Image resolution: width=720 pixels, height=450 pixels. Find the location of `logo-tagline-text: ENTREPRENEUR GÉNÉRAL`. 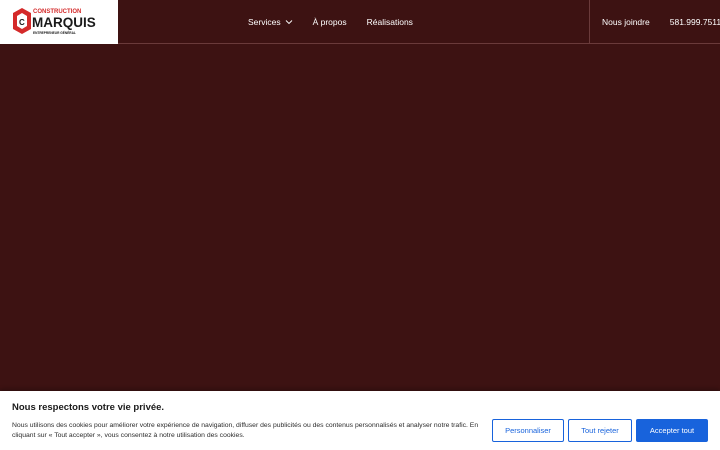

logo-tagline-text: ENTREPRENEUR GÉNÉRAL is located at coordinates (54, 32).